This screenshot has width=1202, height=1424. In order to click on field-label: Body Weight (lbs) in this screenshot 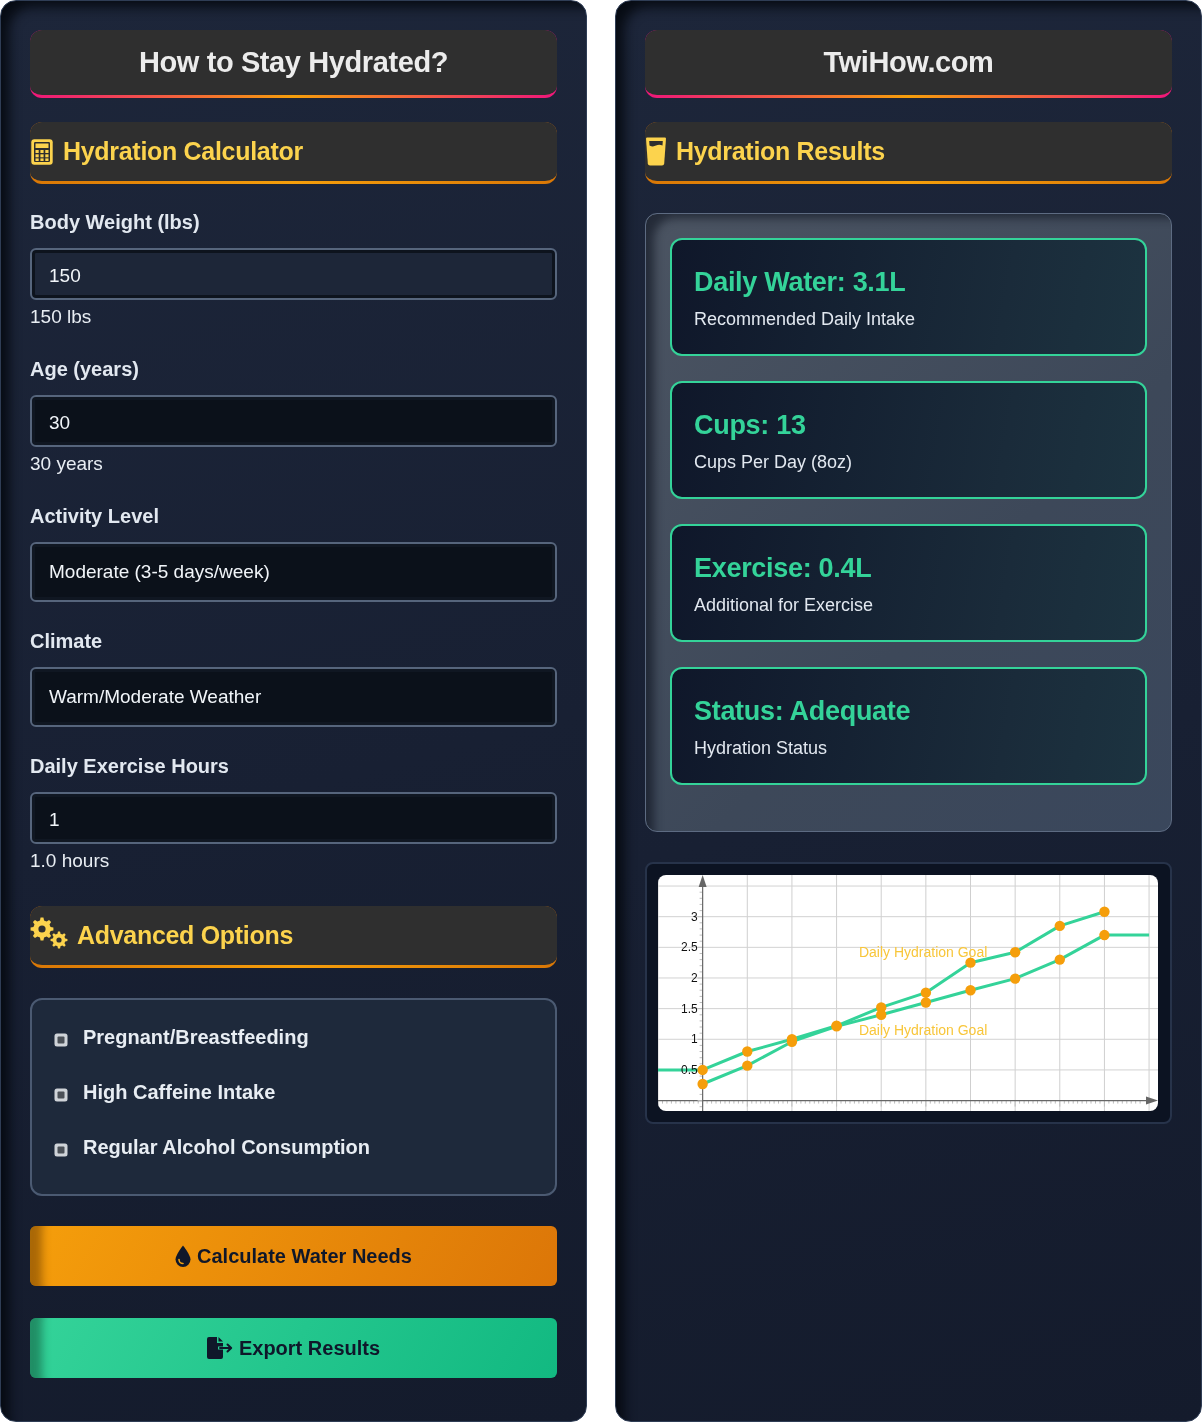, I will do `click(115, 222)`.